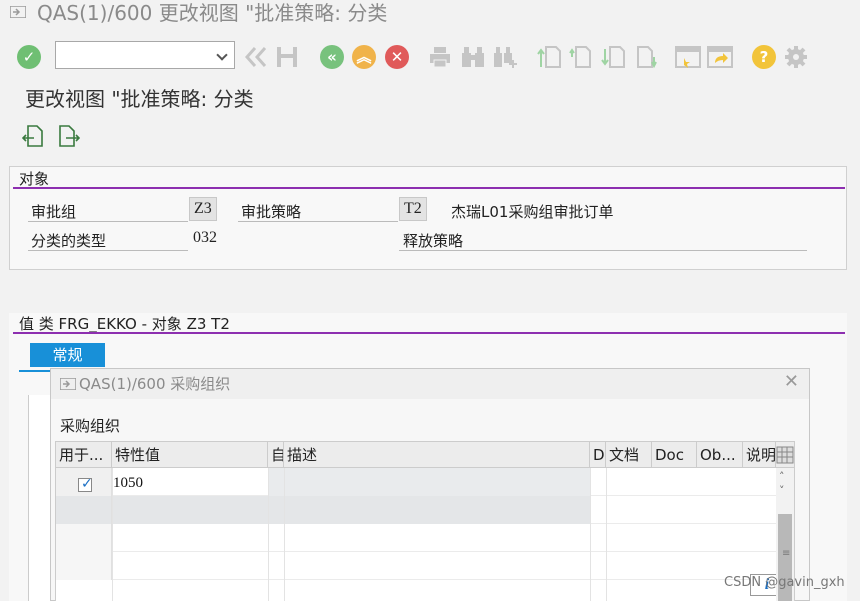 Image resolution: width=860 pixels, height=601 pixels. What do you see at coordinates (276, 455) in the screenshot?
I see `column-header-from: 自` at bounding box center [276, 455].